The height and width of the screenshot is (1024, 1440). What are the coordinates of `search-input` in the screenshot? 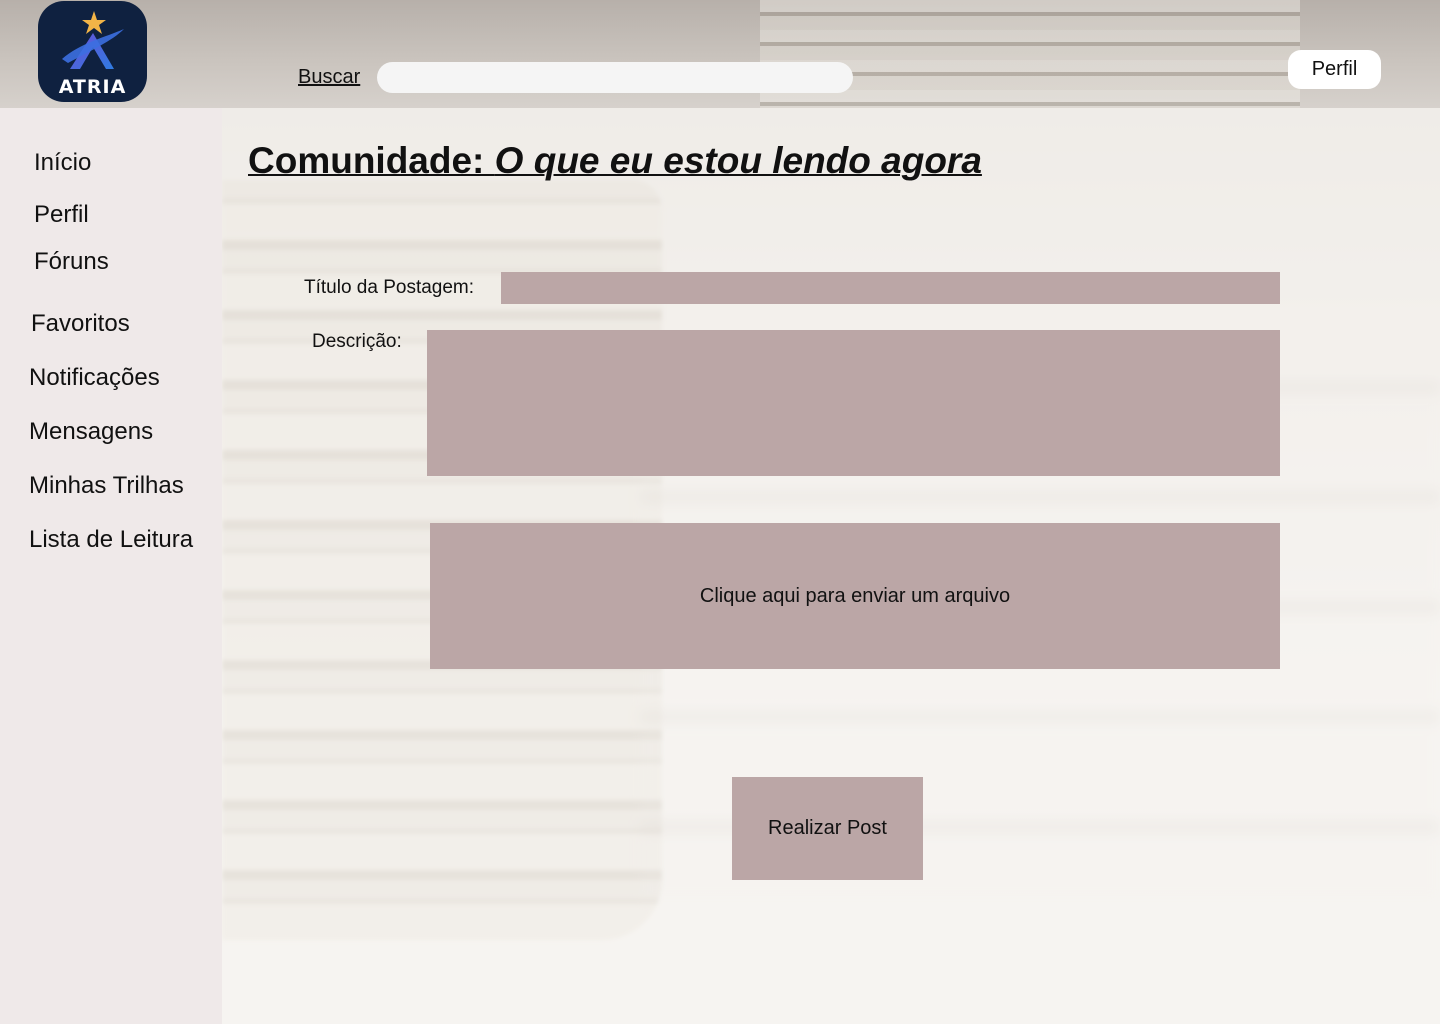 It's located at (615, 77).